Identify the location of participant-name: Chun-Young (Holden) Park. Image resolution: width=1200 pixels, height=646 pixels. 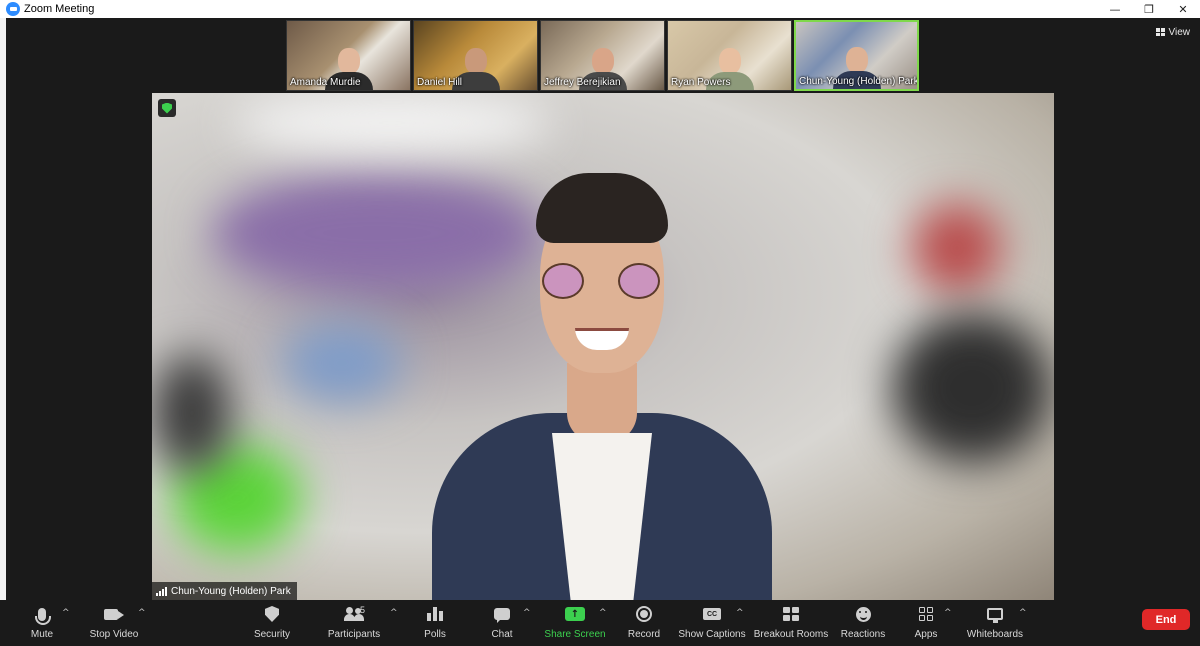
(859, 81).